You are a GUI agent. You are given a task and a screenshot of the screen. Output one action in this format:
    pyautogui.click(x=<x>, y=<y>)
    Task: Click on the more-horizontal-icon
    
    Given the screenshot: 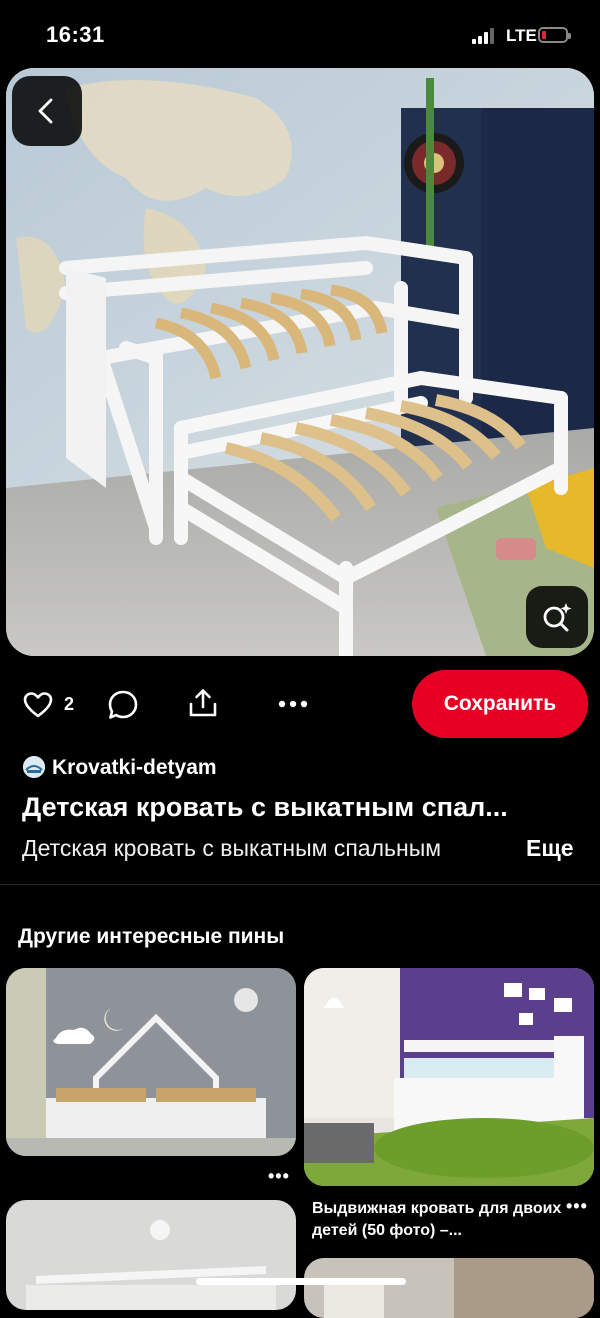 What is the action you would take?
    pyautogui.click(x=293, y=704)
    